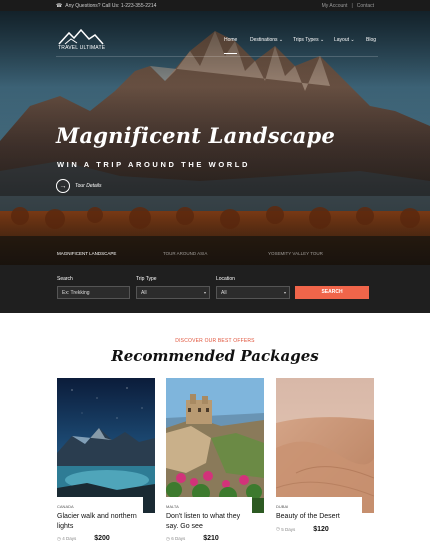  What do you see at coordinates (365, 6) in the screenshot?
I see `contact-link: Contact` at bounding box center [365, 6].